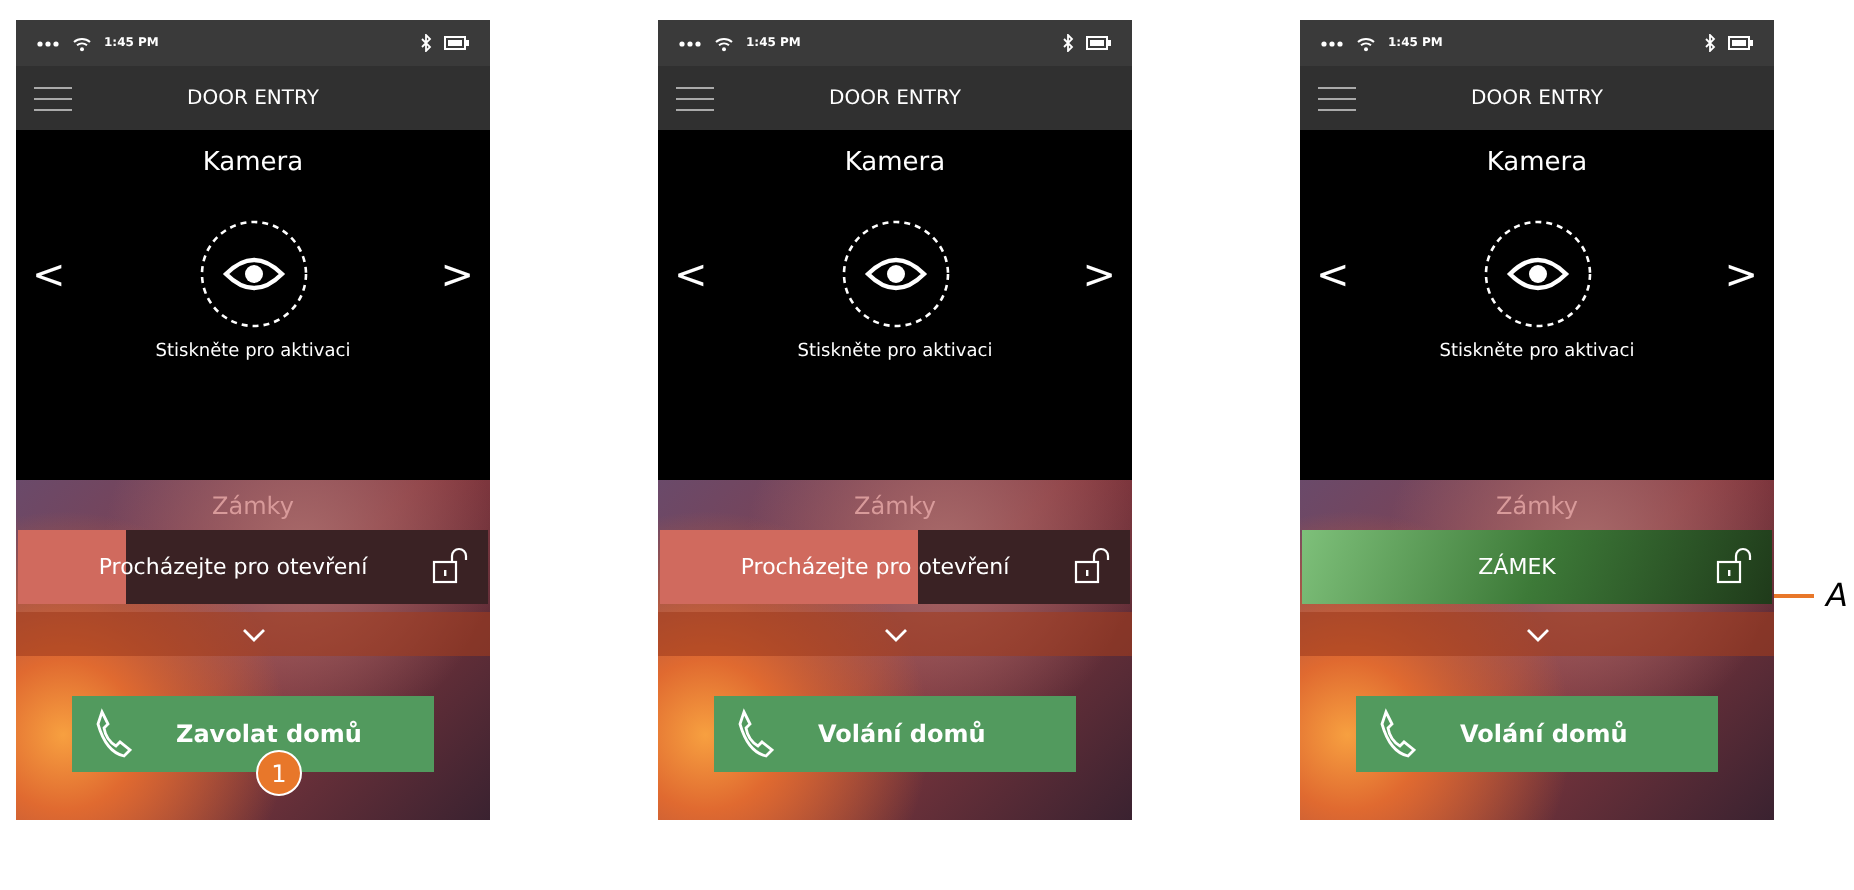 The image size is (1854, 890). What do you see at coordinates (279, 773) in the screenshot?
I see `step-number-badge: 1` at bounding box center [279, 773].